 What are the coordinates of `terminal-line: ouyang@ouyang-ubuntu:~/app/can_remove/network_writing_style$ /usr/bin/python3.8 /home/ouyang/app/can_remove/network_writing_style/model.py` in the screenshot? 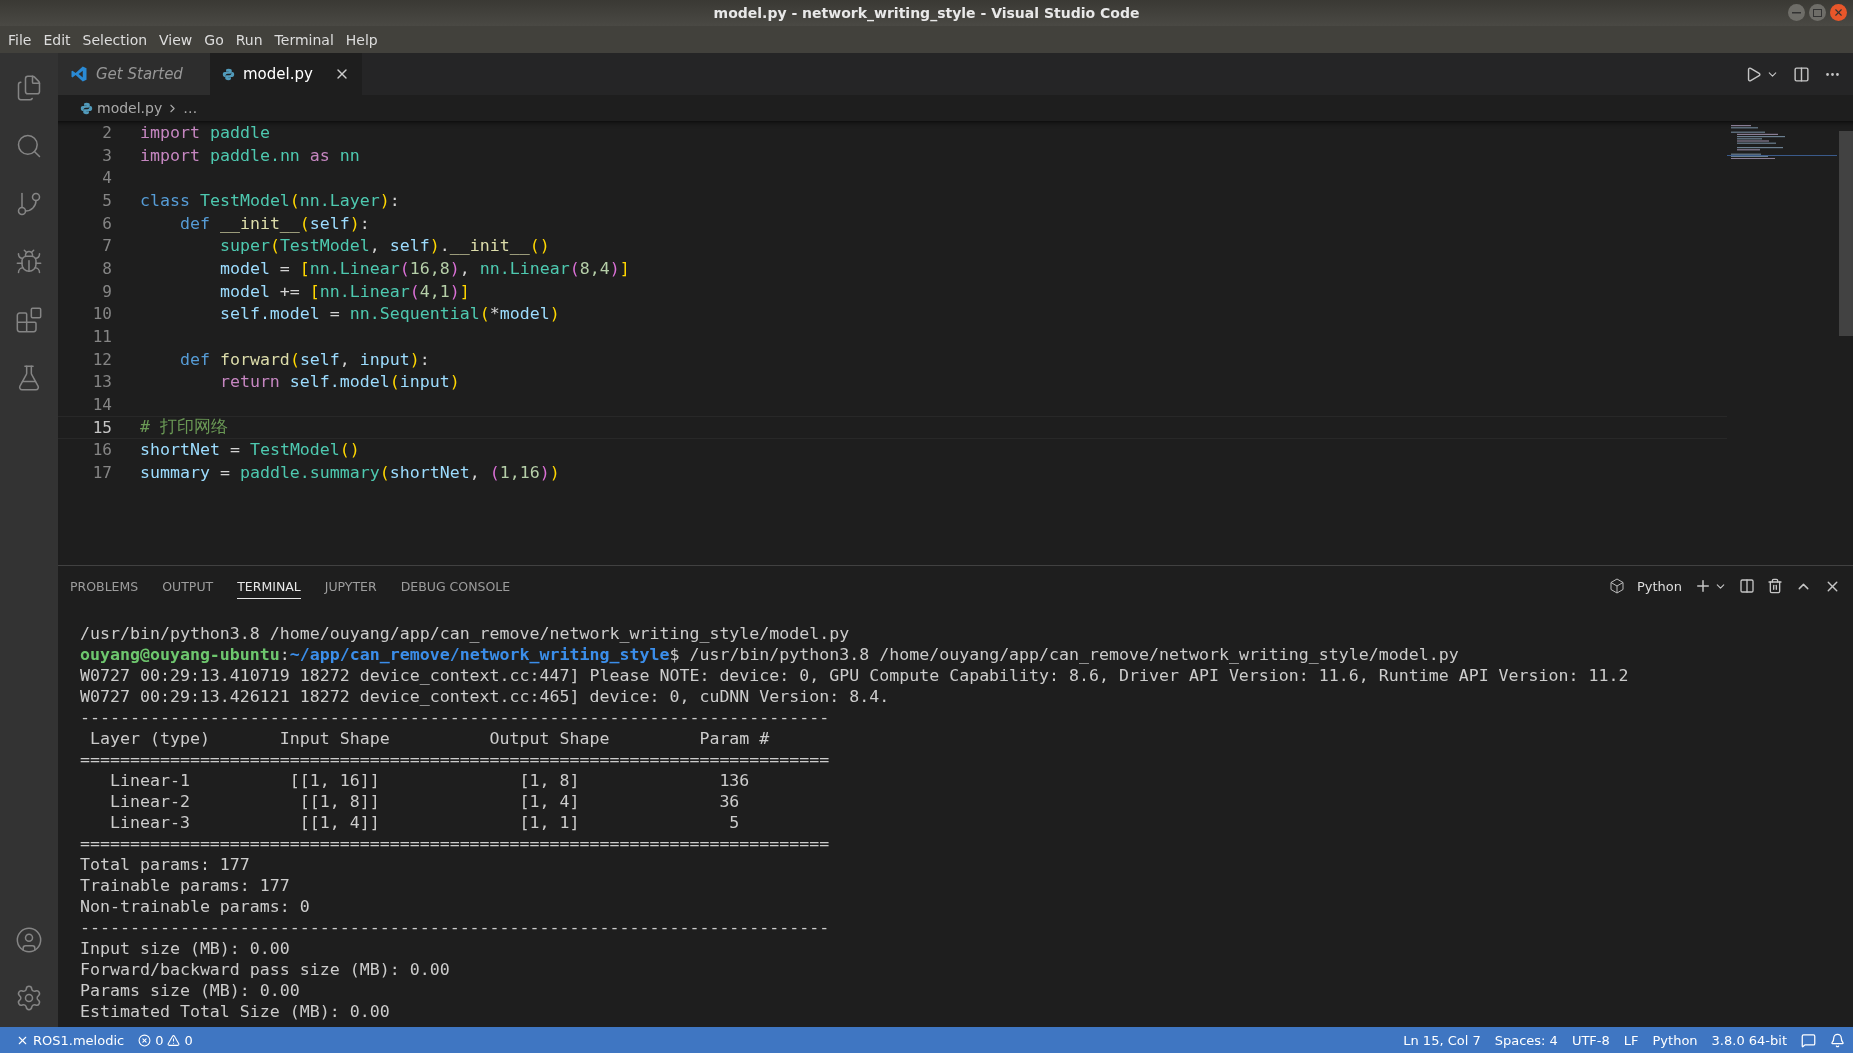 It's located at (770, 654).